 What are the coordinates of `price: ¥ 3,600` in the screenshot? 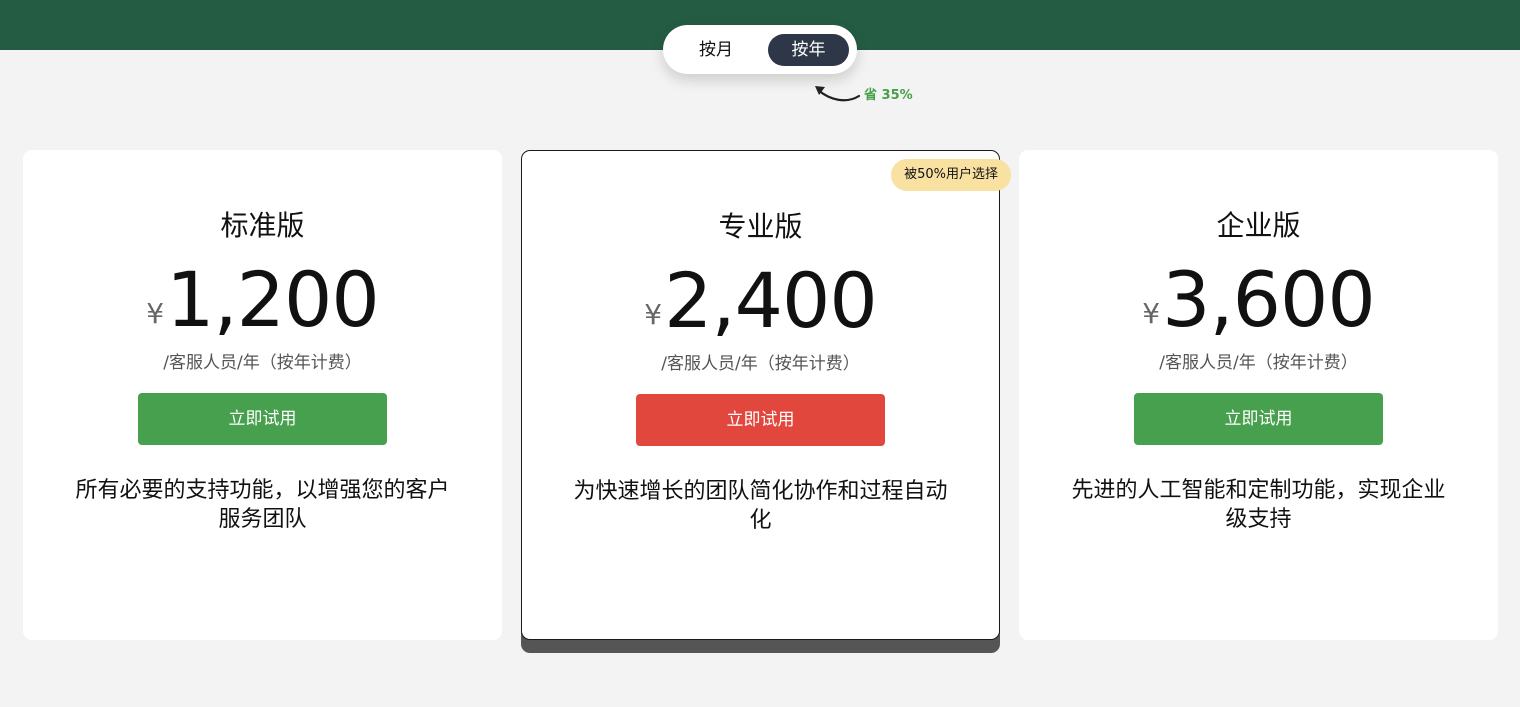 It's located at (1258, 298).